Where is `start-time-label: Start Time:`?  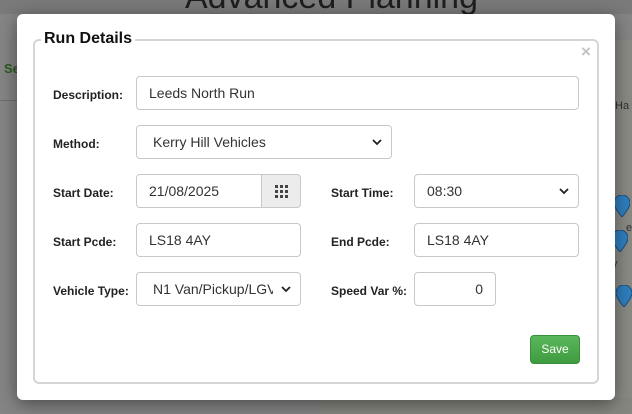 start-time-label: Start Time: is located at coordinates (362, 193).